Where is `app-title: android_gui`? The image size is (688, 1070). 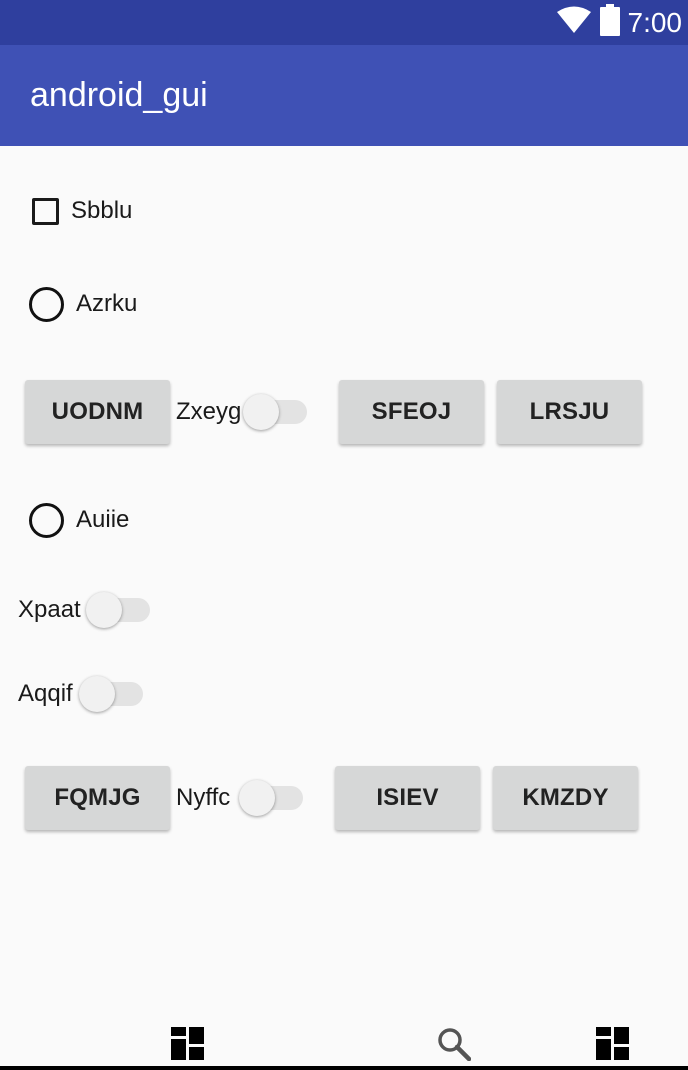
app-title: android_gui is located at coordinates (119, 95).